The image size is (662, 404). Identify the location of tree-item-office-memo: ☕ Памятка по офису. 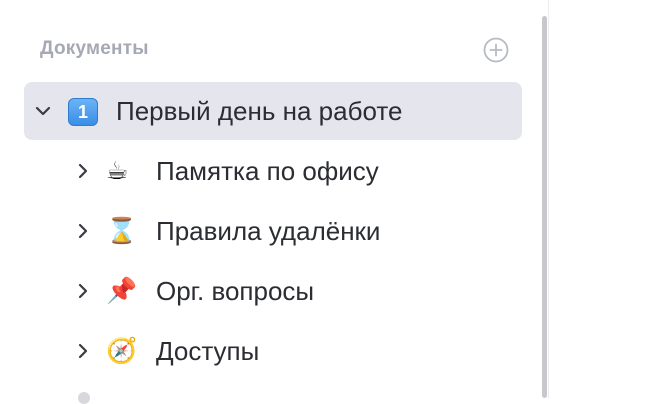
(294, 171).